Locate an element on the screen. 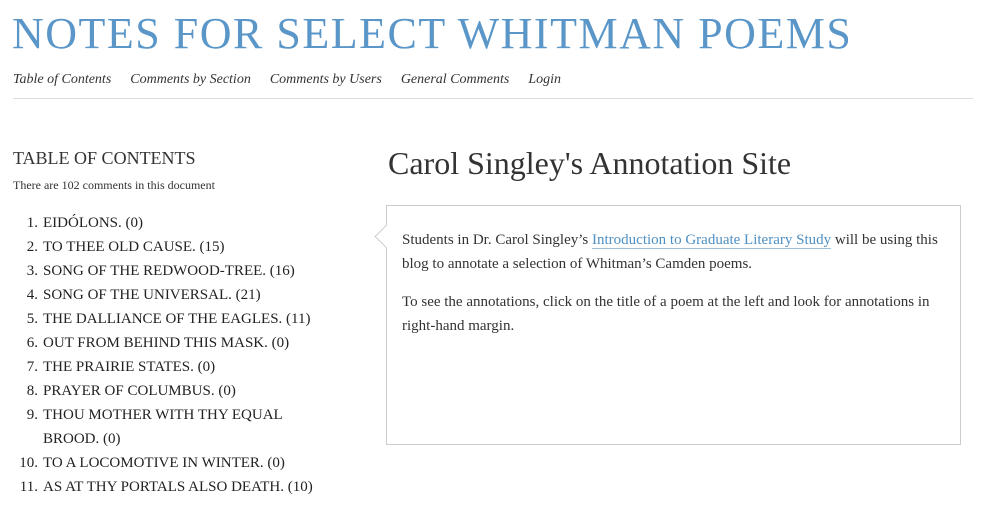 Image resolution: width=993 pixels, height=521 pixels. toc-item-number: 3. is located at coordinates (32, 271).